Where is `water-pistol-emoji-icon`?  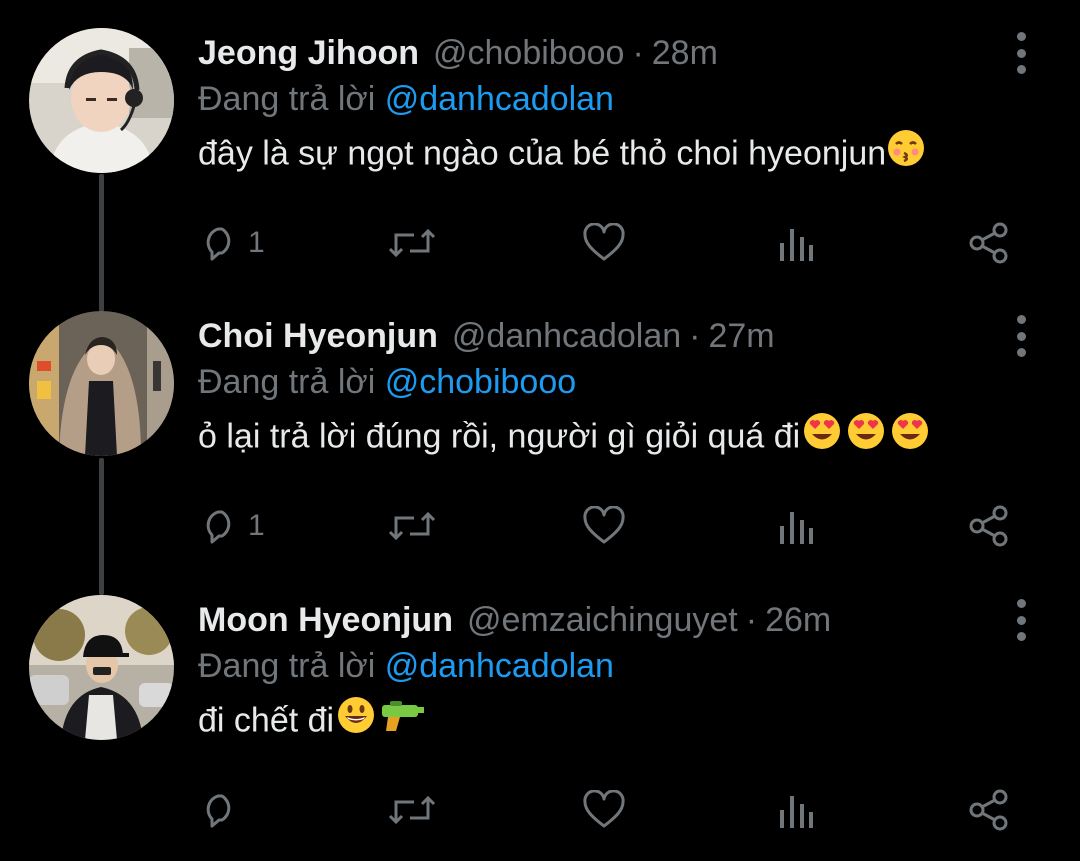 water-pistol-emoji-icon is located at coordinates (402, 719).